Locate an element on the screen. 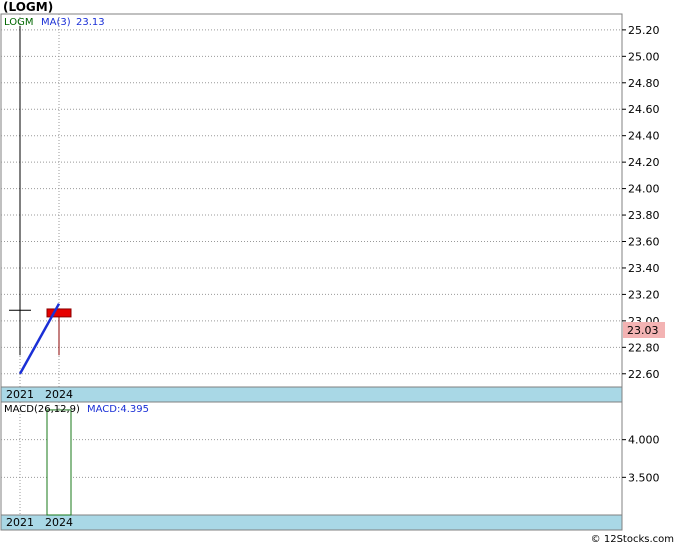  price-y-tick-label: 24.00 is located at coordinates (644, 189).